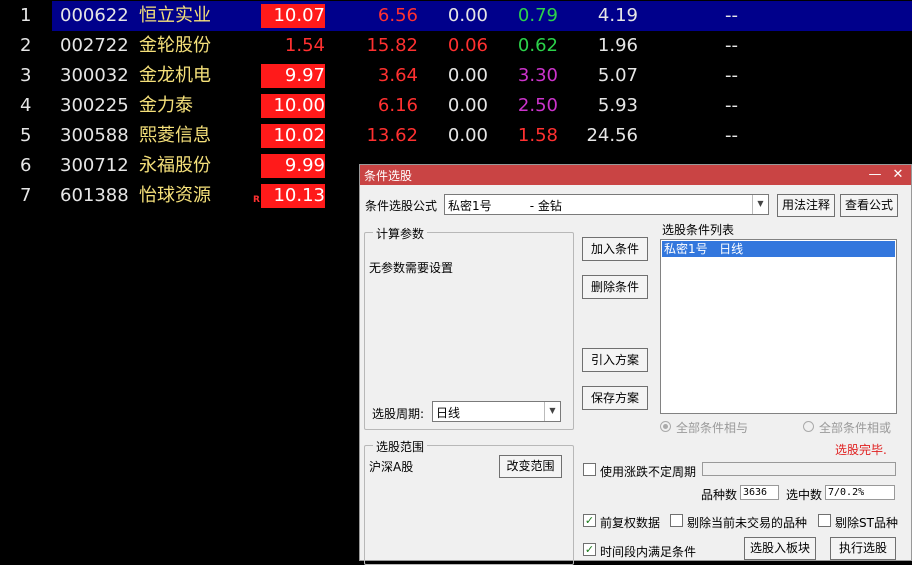  Describe the element at coordinates (869, 205) in the screenshot. I see `view-formula-button: 查看公式` at that location.